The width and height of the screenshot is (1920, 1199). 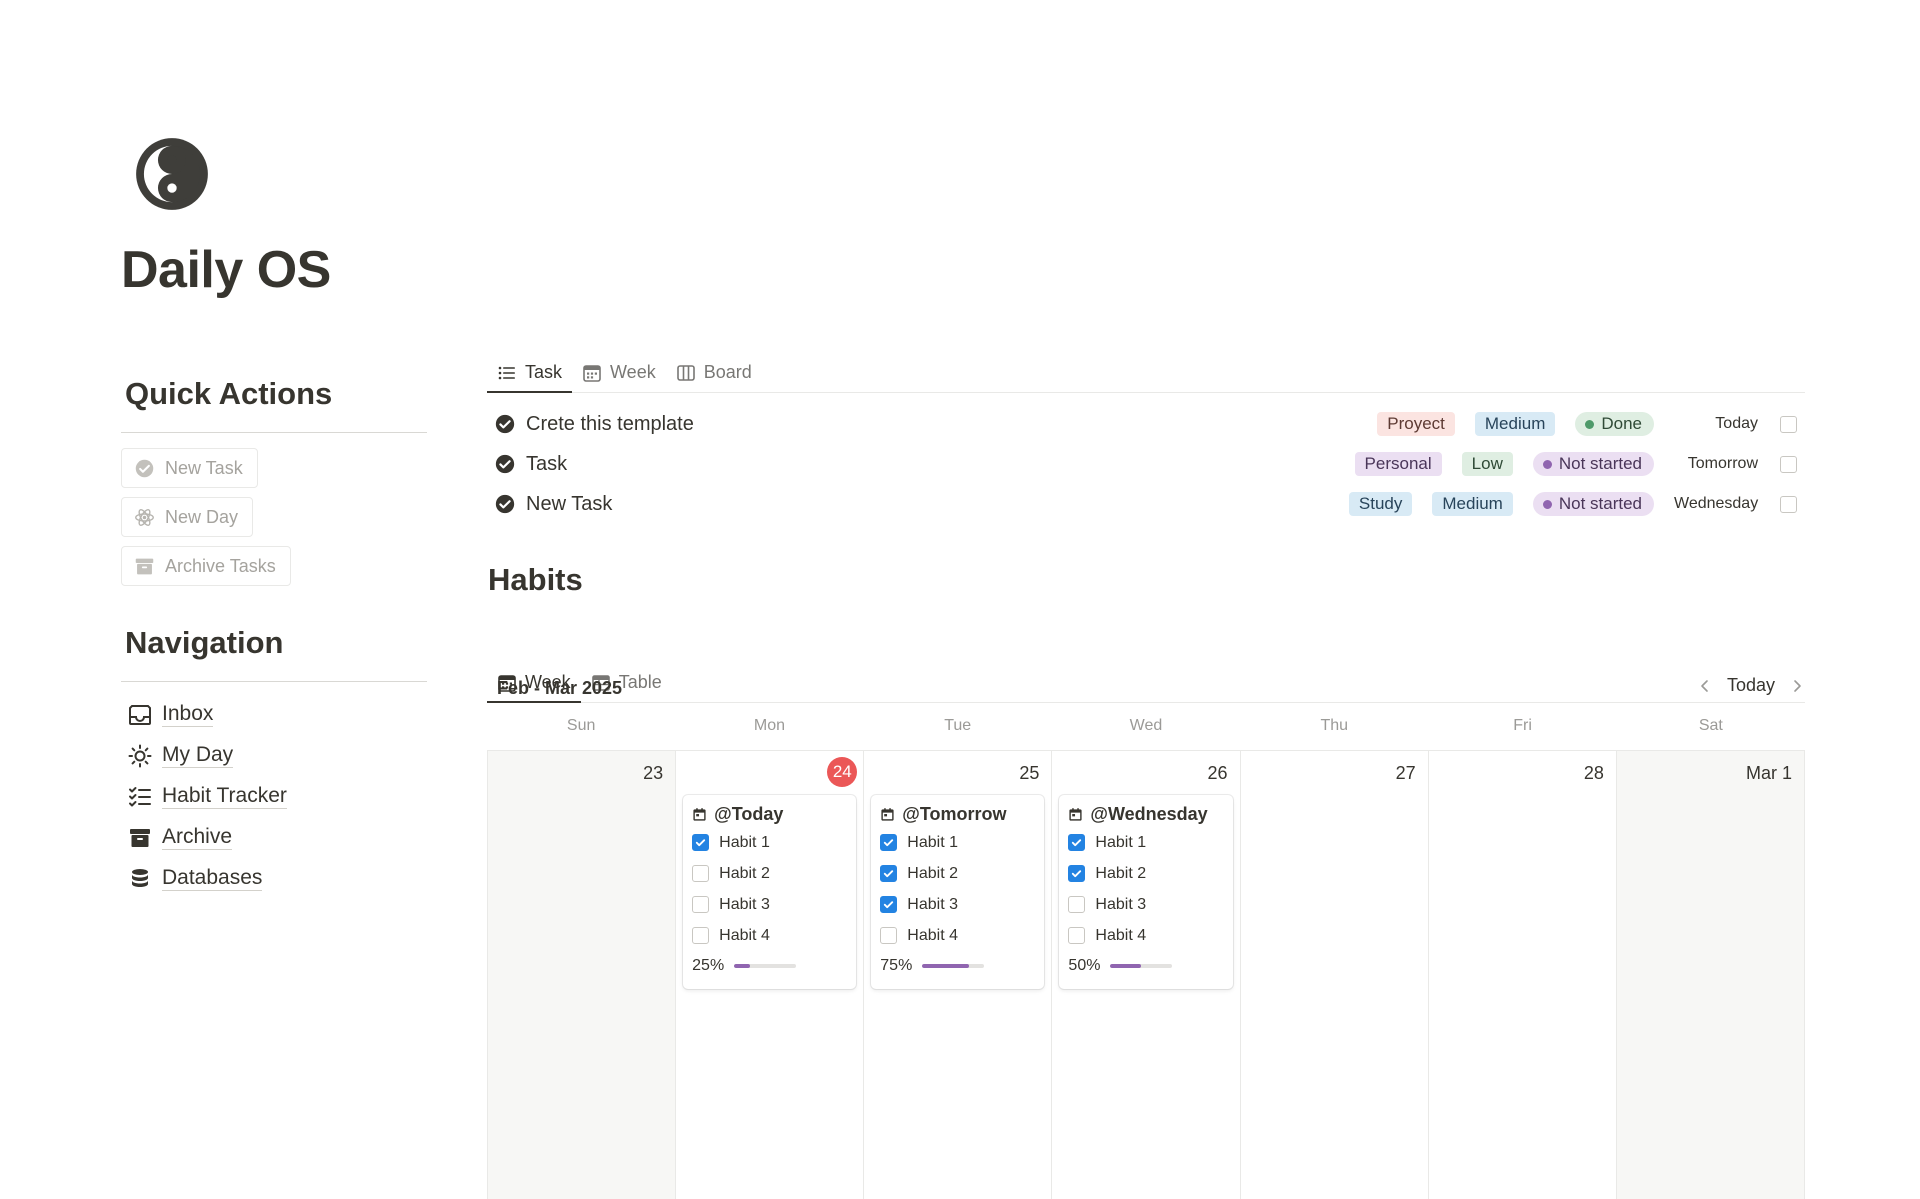 What do you see at coordinates (1149, 813) in the screenshot?
I see `card-title-text: @Wednesday` at bounding box center [1149, 813].